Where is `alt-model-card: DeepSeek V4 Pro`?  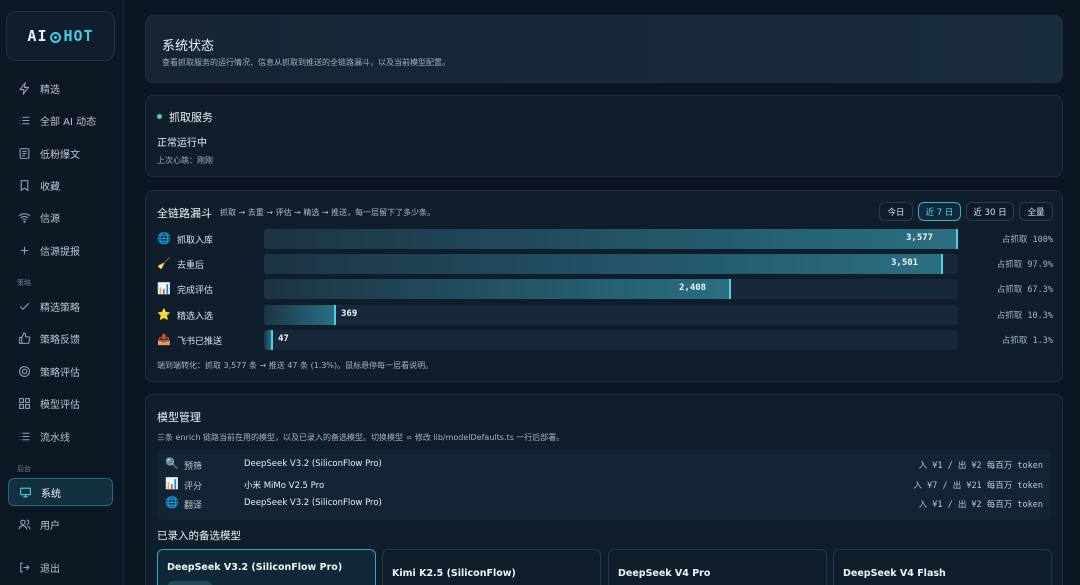 alt-model-card: DeepSeek V4 Pro is located at coordinates (717, 567).